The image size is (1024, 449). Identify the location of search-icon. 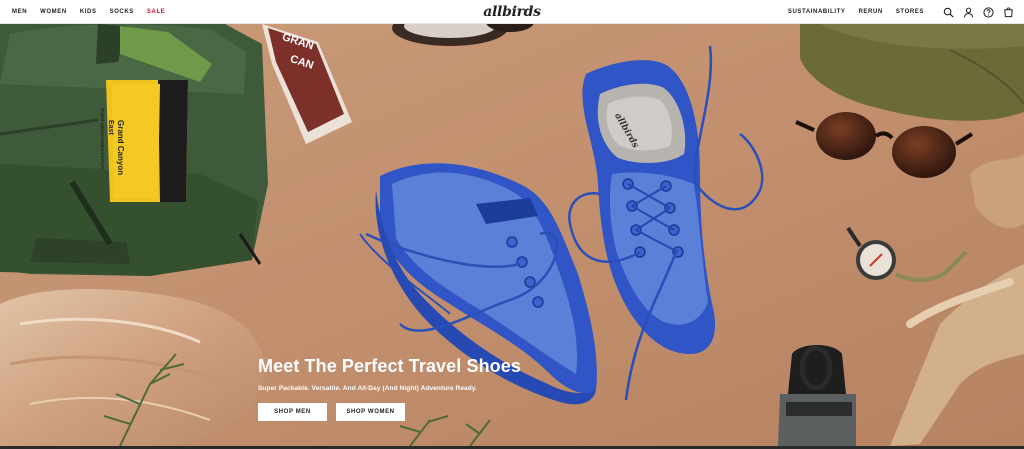
(948, 12).